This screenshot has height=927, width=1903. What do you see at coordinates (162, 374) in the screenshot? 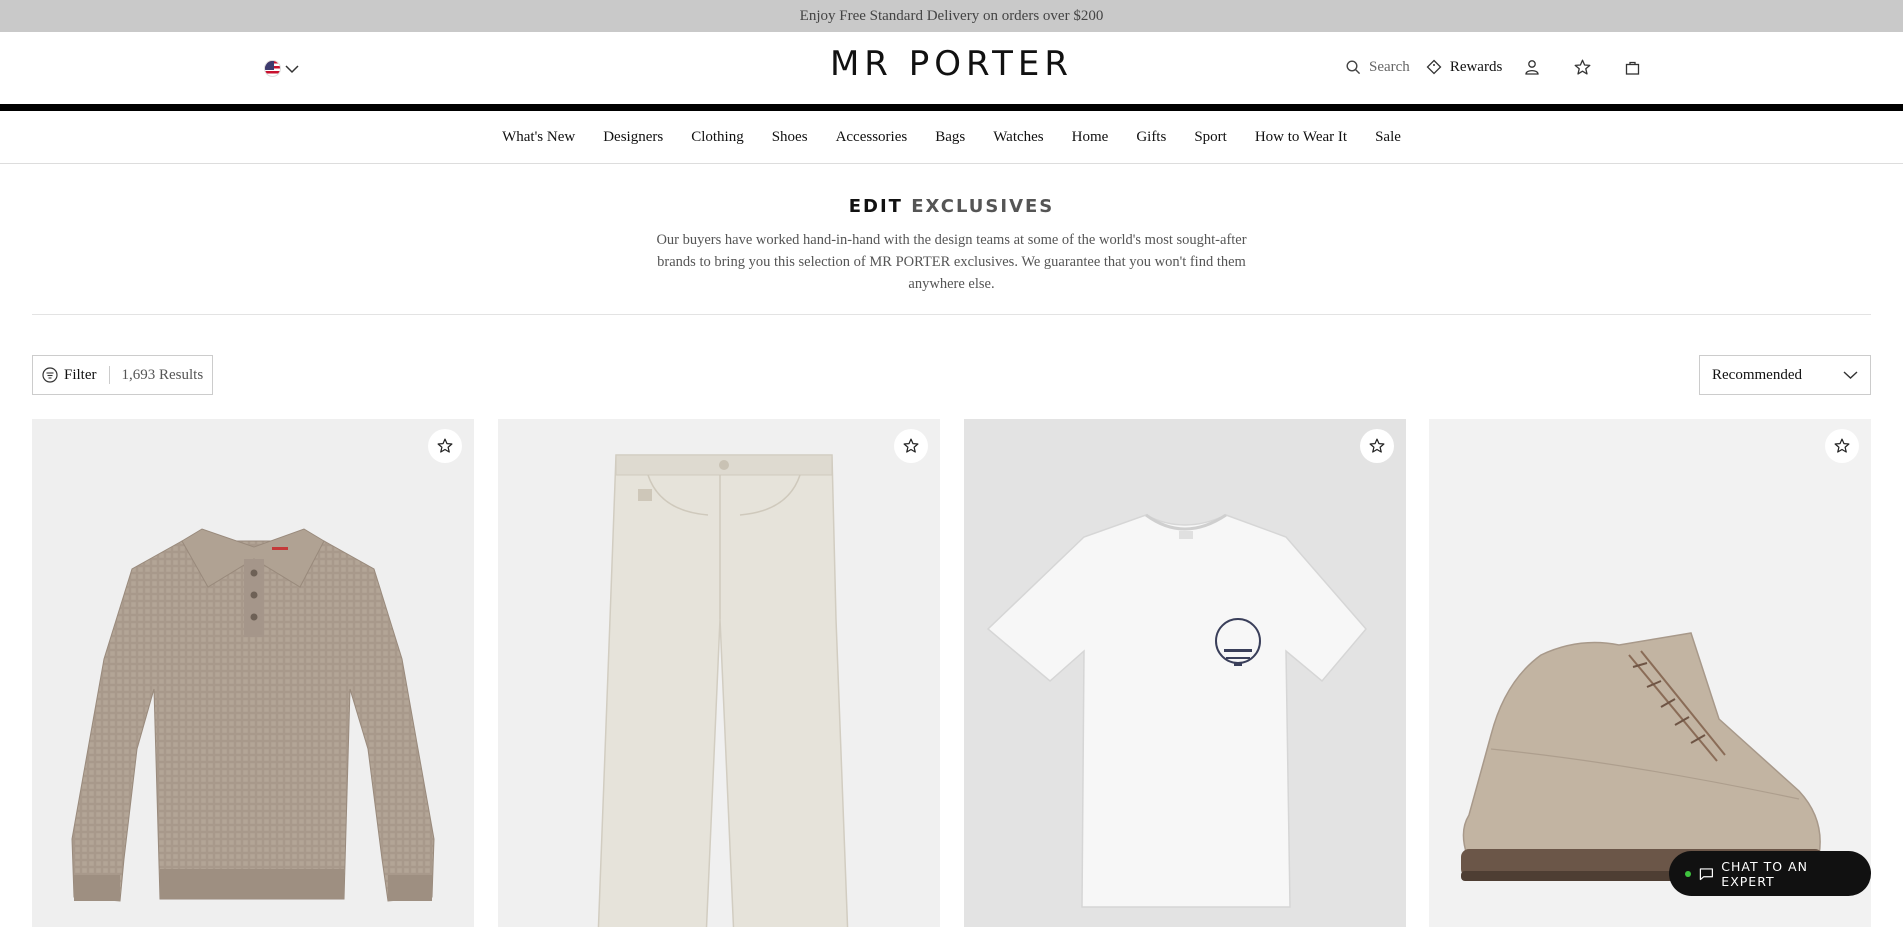
I see `results-count: 1,693 Results` at bounding box center [162, 374].